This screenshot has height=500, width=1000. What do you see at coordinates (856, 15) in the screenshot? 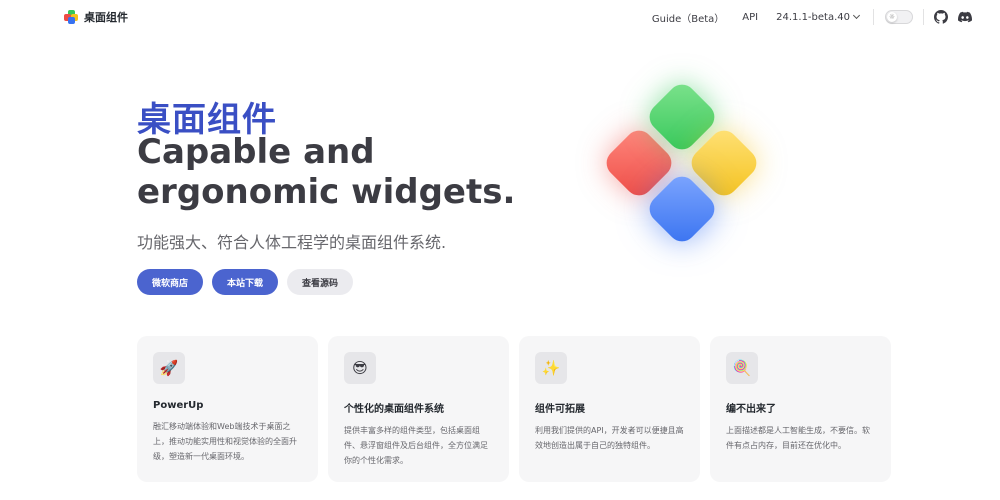
I see `chevron-down-icon` at bounding box center [856, 15].